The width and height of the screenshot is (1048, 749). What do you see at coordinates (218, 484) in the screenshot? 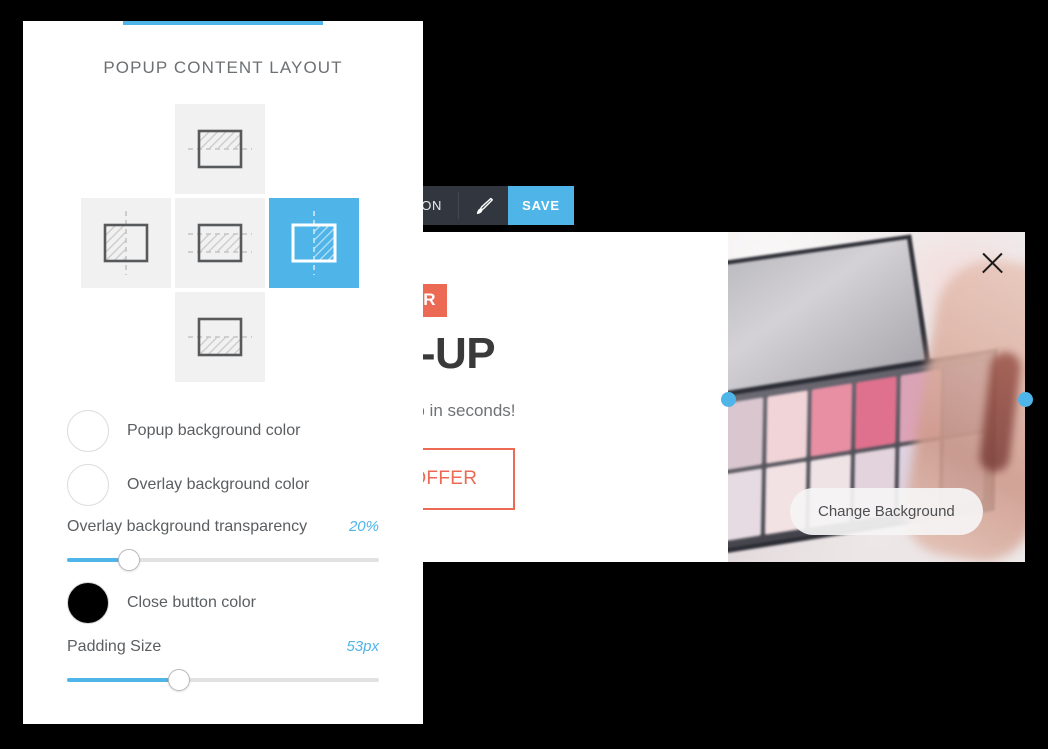
I see `overlay-background-color-label: Overlay background color` at bounding box center [218, 484].